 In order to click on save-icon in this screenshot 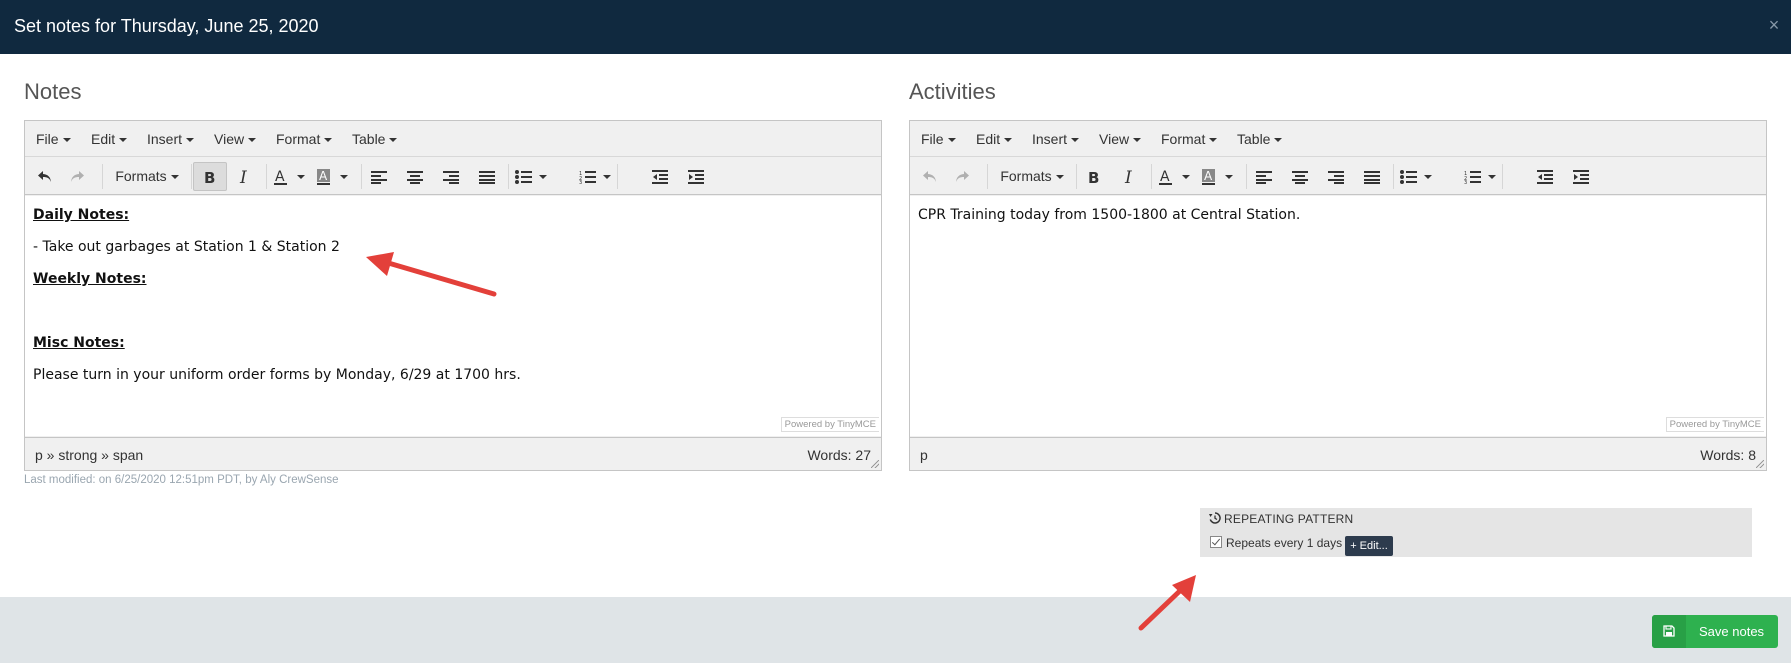, I will do `click(1669, 631)`.